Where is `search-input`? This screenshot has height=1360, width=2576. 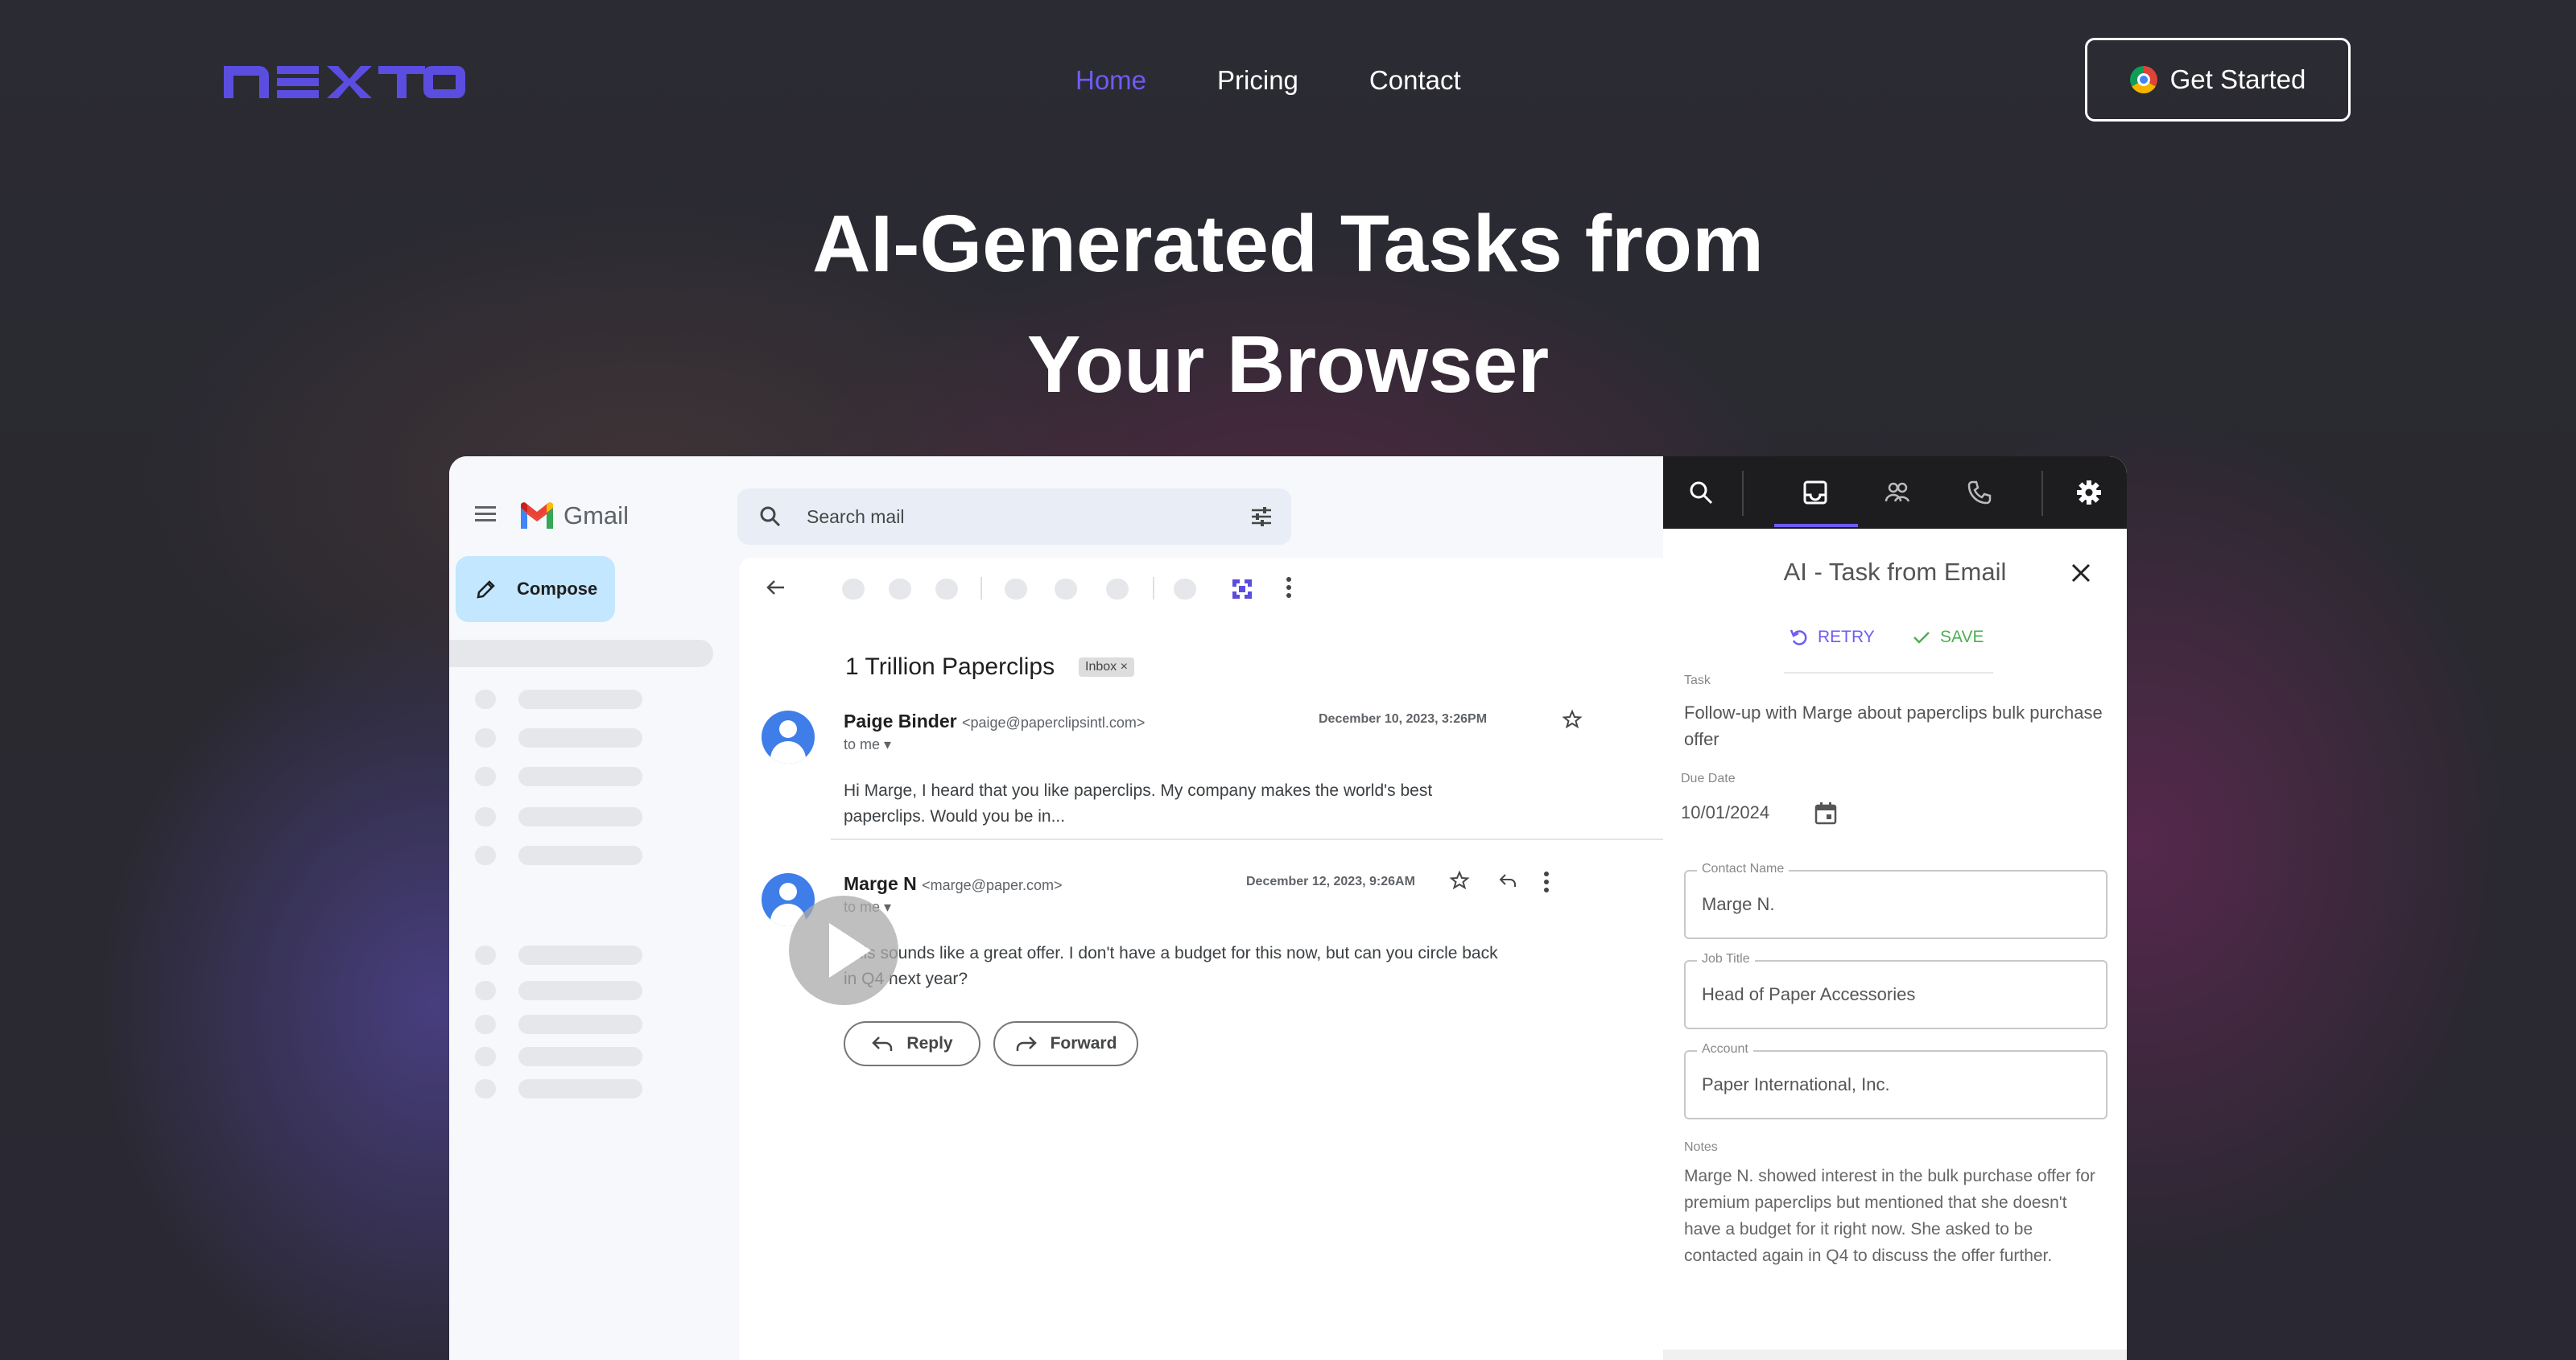 search-input is located at coordinates (1016, 516).